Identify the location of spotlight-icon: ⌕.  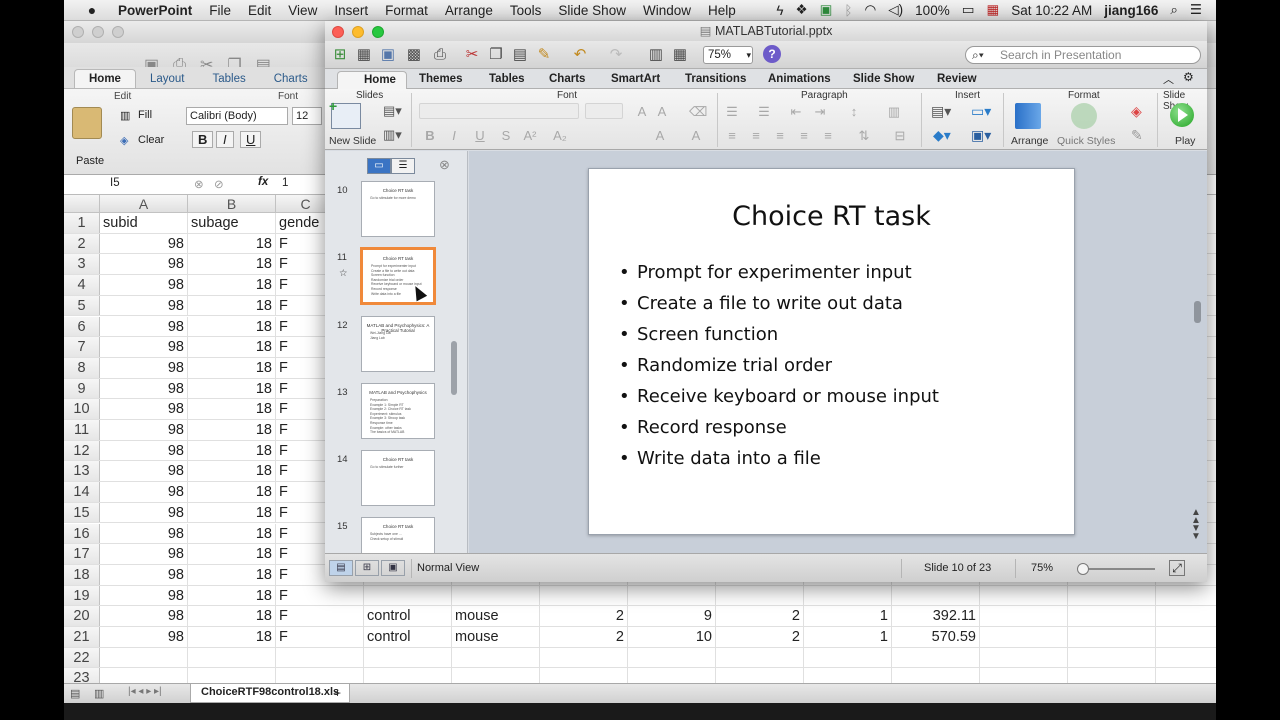
(1174, 10).